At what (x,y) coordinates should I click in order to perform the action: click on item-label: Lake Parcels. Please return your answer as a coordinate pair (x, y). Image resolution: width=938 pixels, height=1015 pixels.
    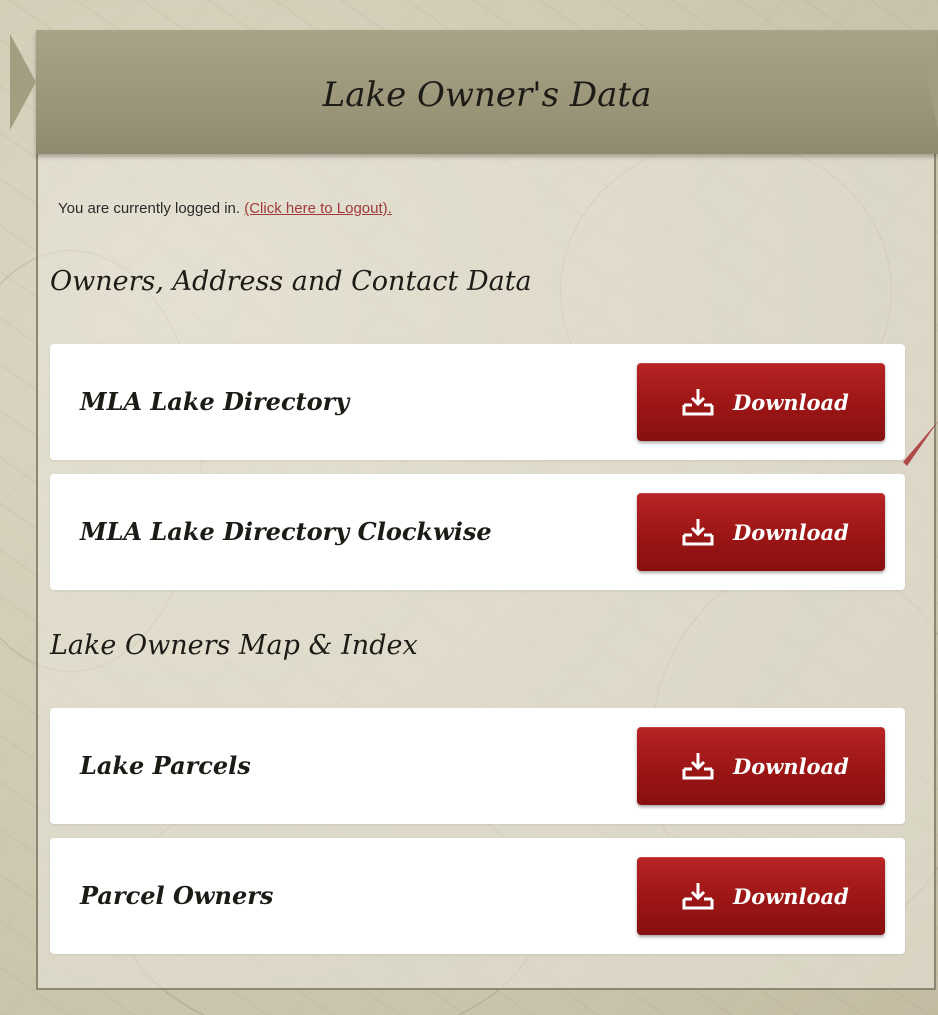
    Looking at the image, I should click on (165, 765).